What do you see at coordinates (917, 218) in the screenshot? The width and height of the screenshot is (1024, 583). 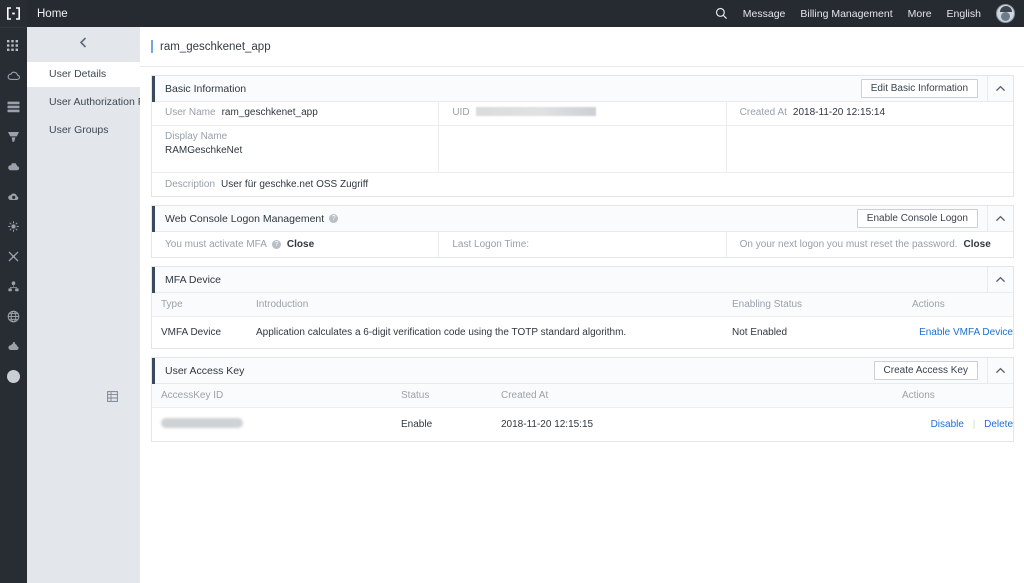 I see `enable-console-logon-button: Enable Console Logon` at bounding box center [917, 218].